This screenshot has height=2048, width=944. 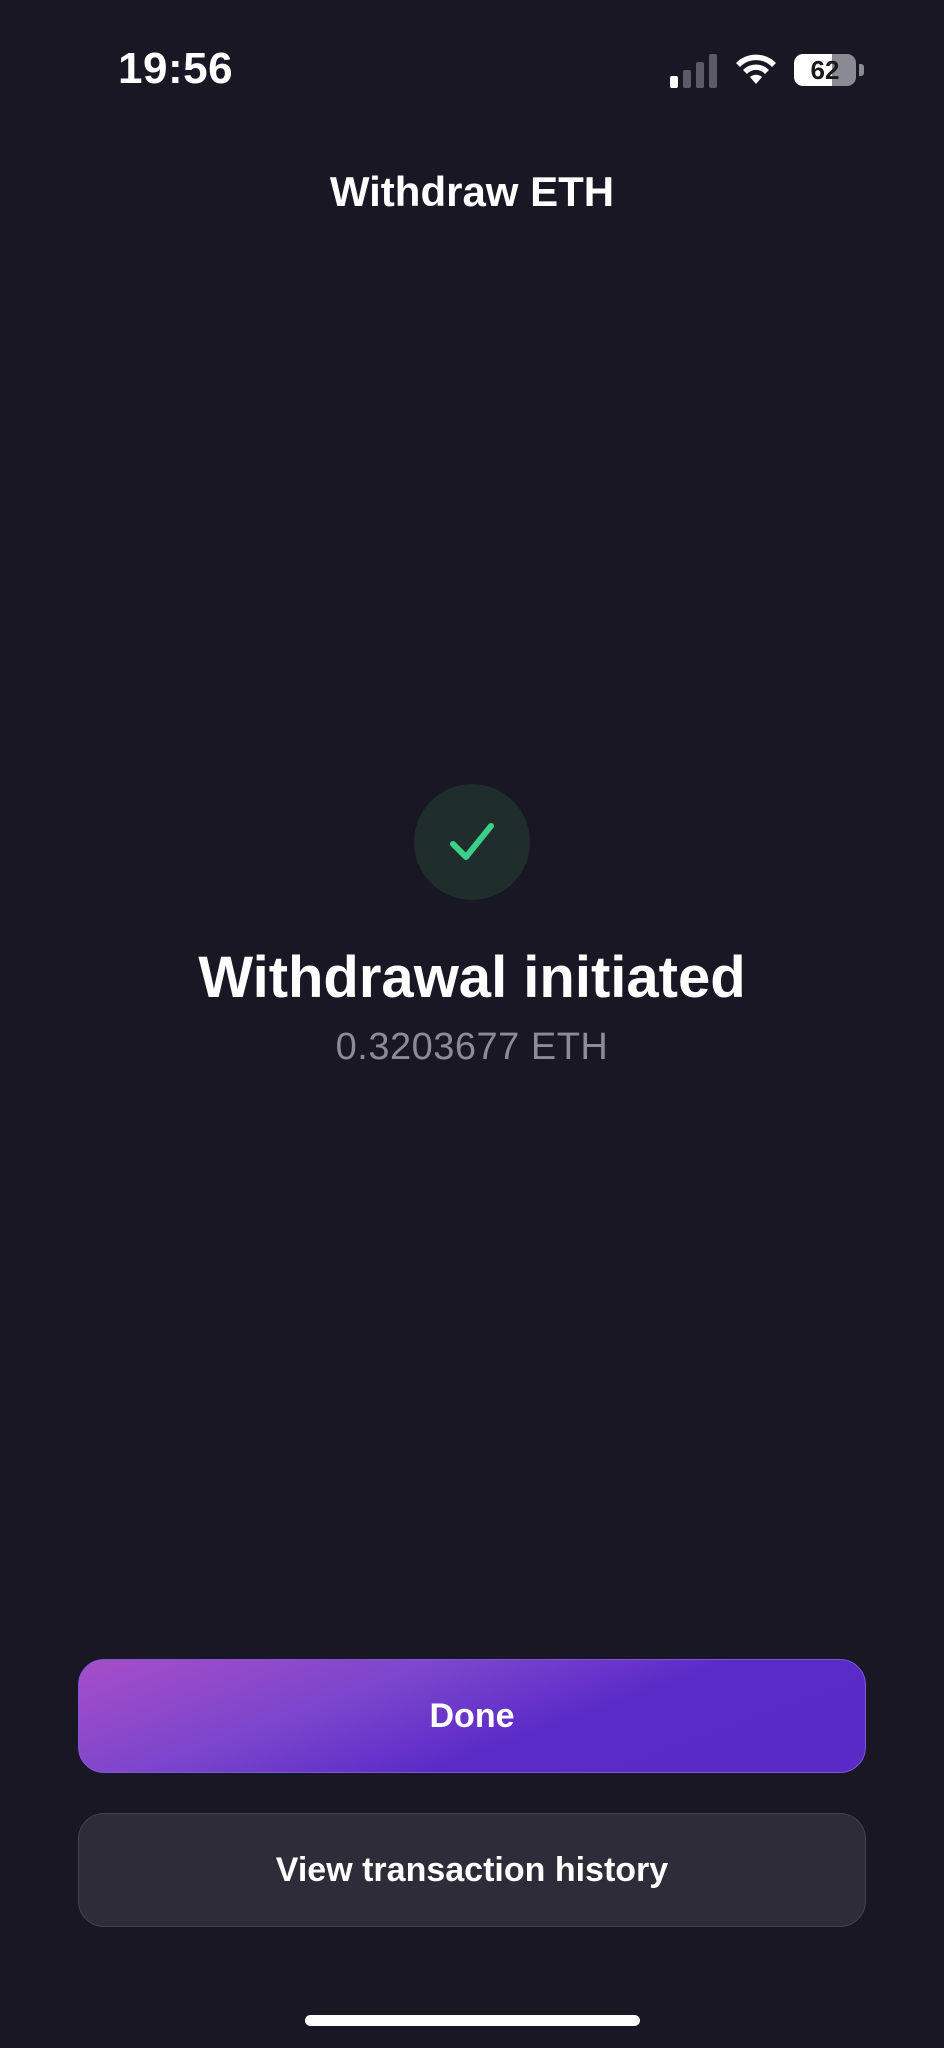 I want to click on battery-level: 62, so click(x=825, y=69).